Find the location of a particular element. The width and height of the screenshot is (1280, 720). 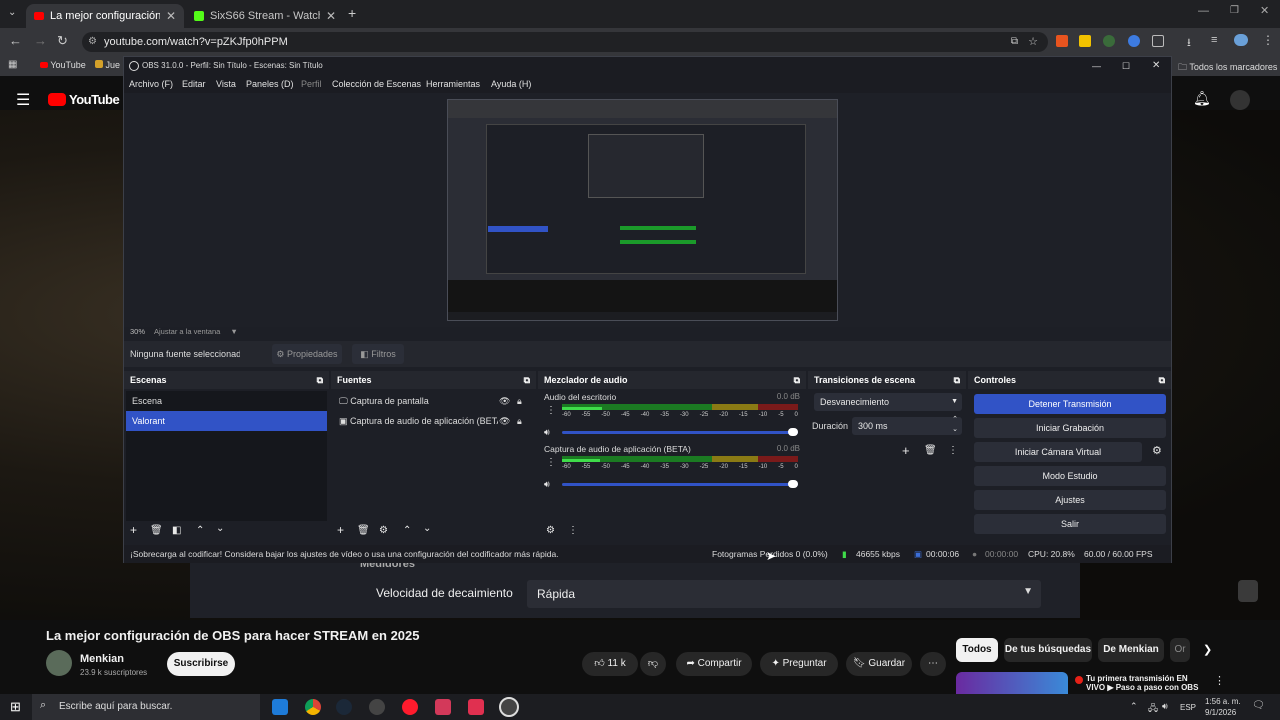

restore-icon: ❐ is located at coordinates (1234, 10).